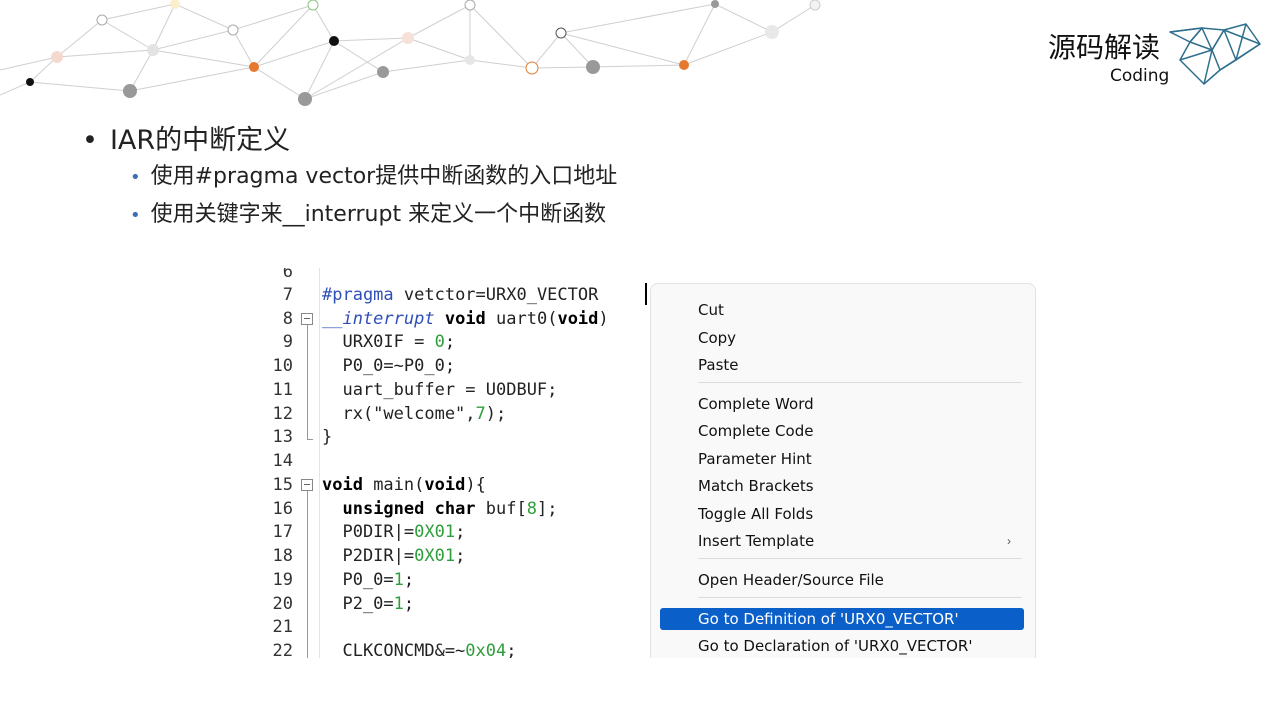 The width and height of the screenshot is (1280, 720). What do you see at coordinates (287, 319) in the screenshot?
I see `line-number: 8` at bounding box center [287, 319].